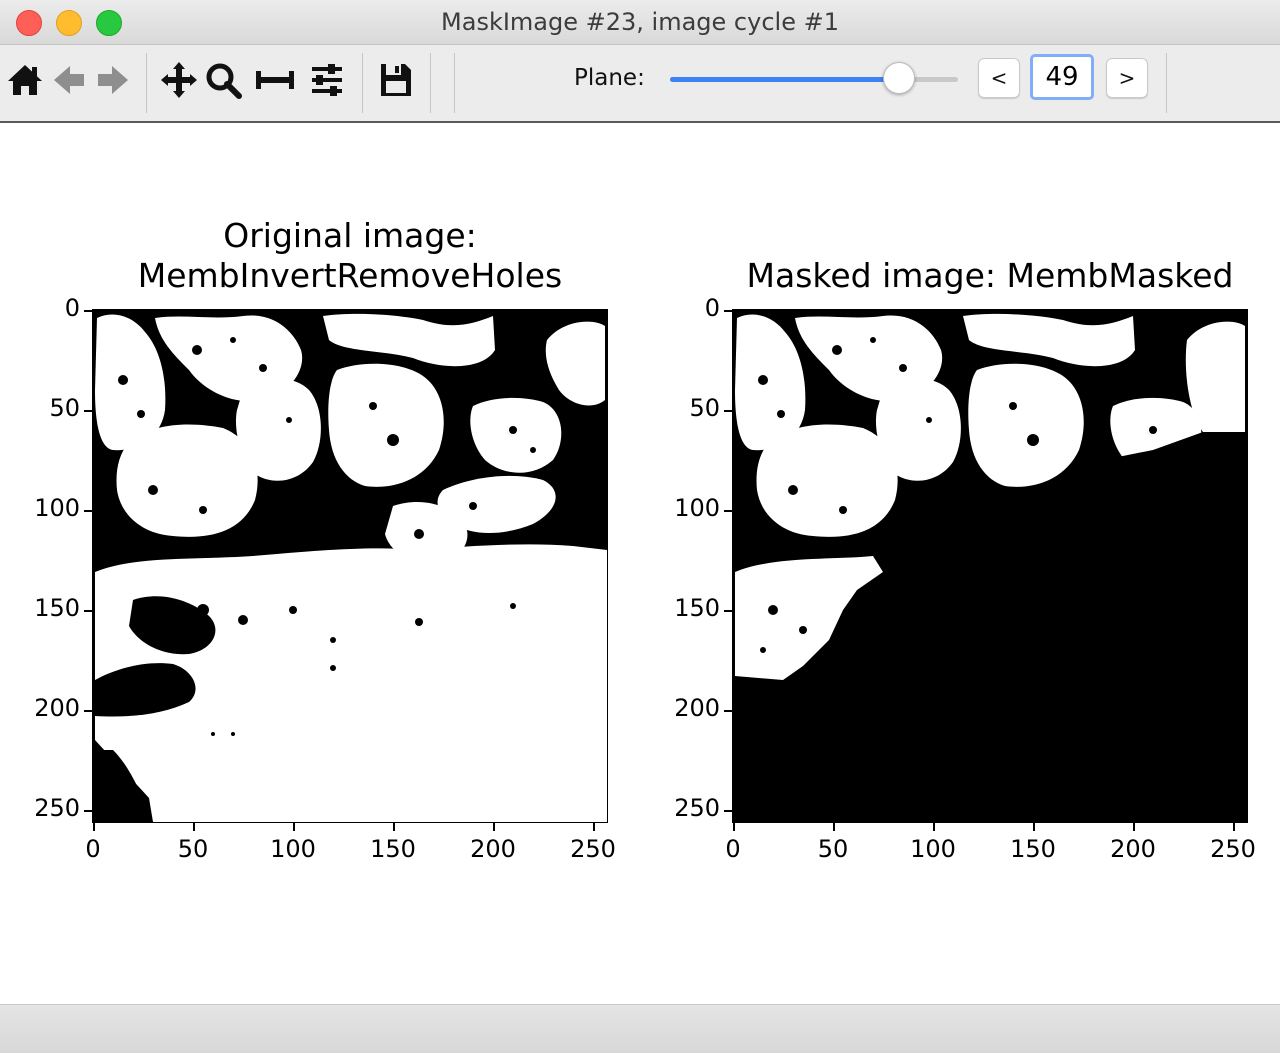 Image resolution: width=1280 pixels, height=1053 pixels. What do you see at coordinates (57, 708) in the screenshot?
I see `left-y-tick-label: 200` at bounding box center [57, 708].